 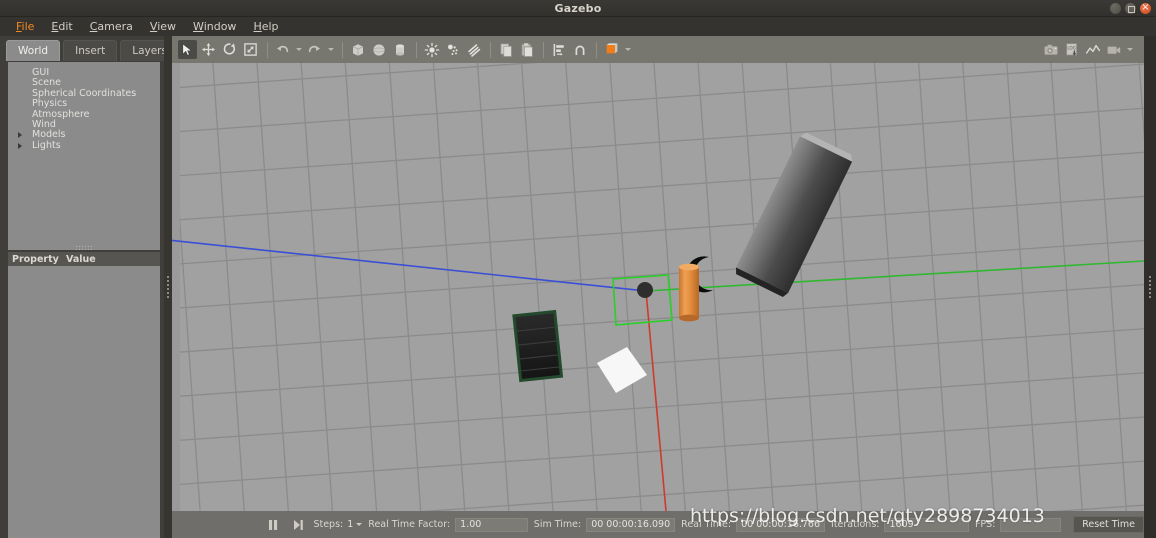 I want to click on menu-file-rest: ile, so click(x=28, y=26).